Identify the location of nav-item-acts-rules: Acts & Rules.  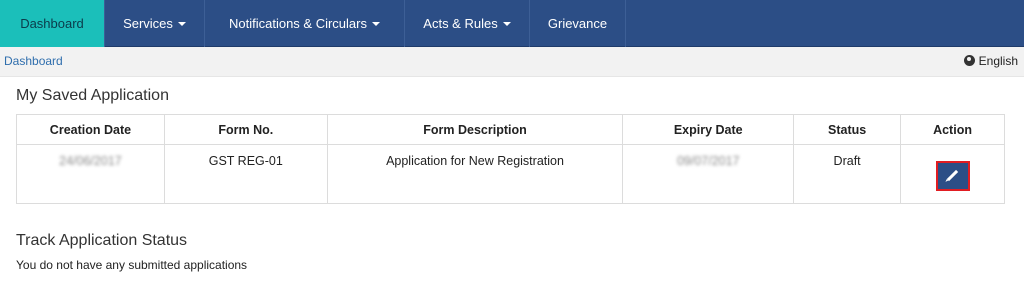
(467, 23).